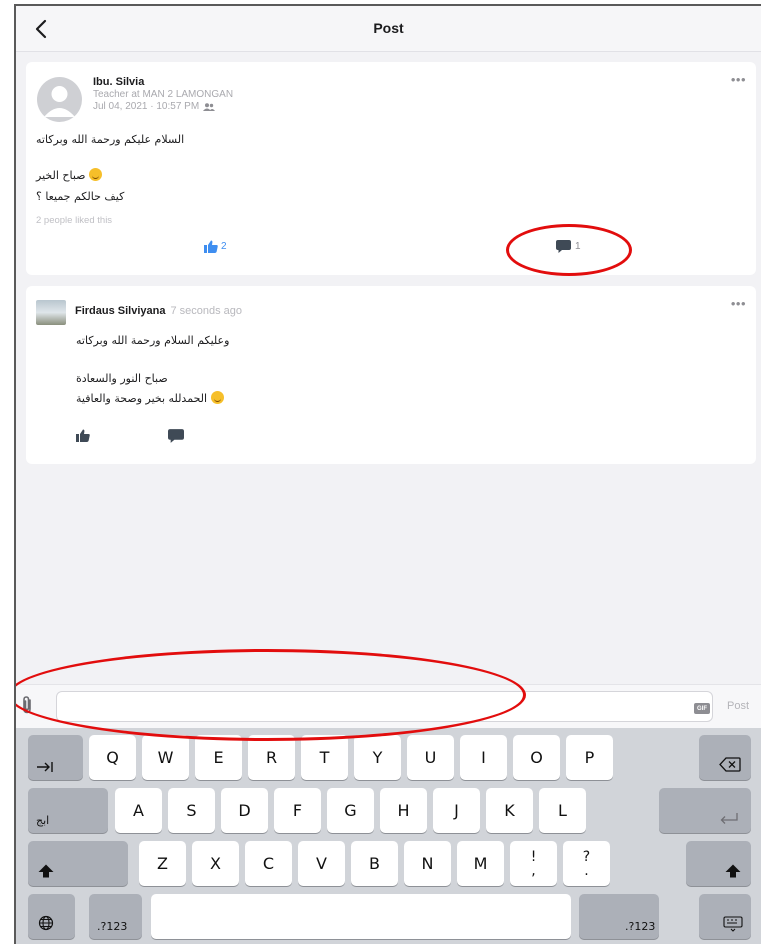  I want to click on comment-reply-button, so click(176, 438).